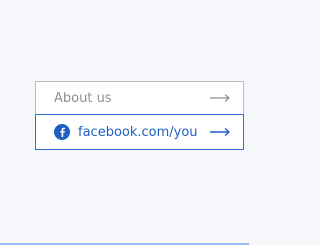  What do you see at coordinates (62, 132) in the screenshot?
I see `facebook-icon` at bounding box center [62, 132].